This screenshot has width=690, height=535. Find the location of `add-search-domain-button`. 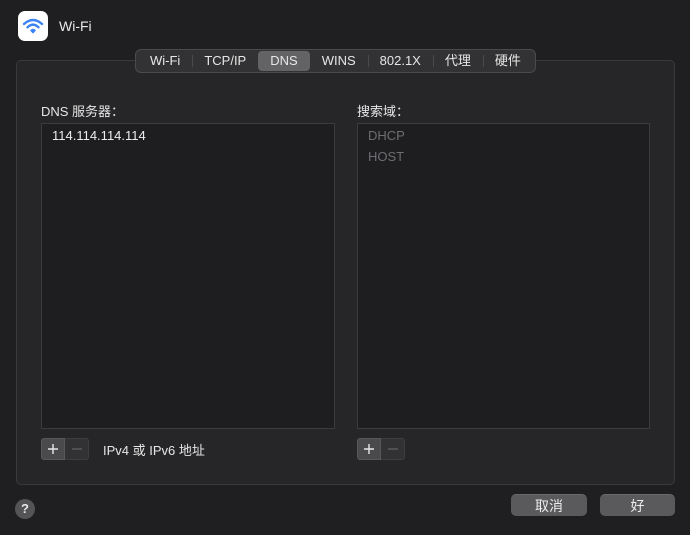

add-search-domain-button is located at coordinates (369, 449).